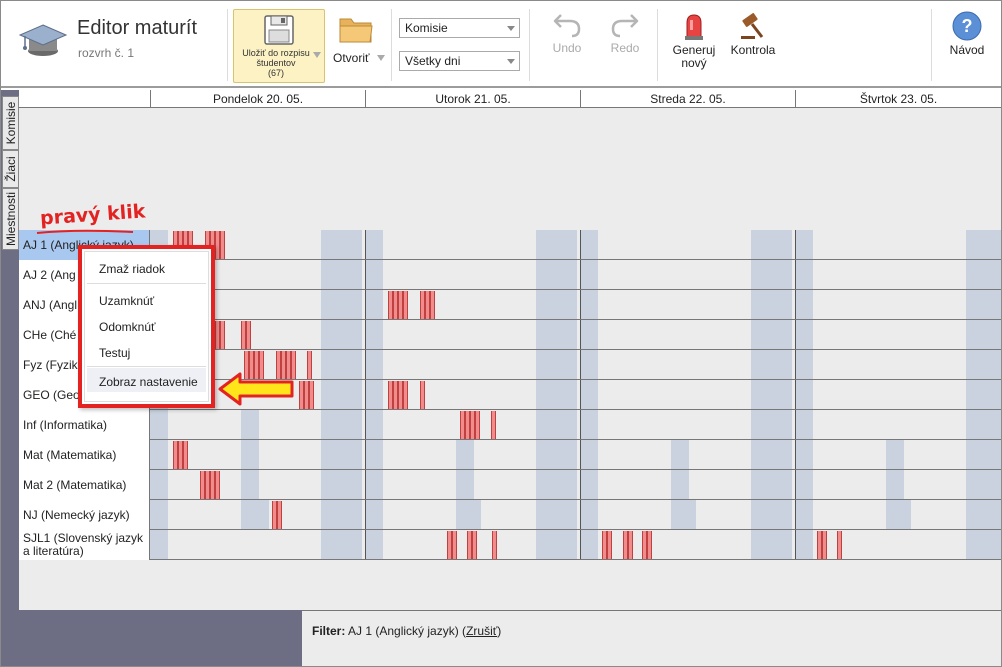 The image size is (1002, 667). Describe the element at coordinates (472, 99) in the screenshot. I see `day-header: Utorok 21. 05.` at that location.